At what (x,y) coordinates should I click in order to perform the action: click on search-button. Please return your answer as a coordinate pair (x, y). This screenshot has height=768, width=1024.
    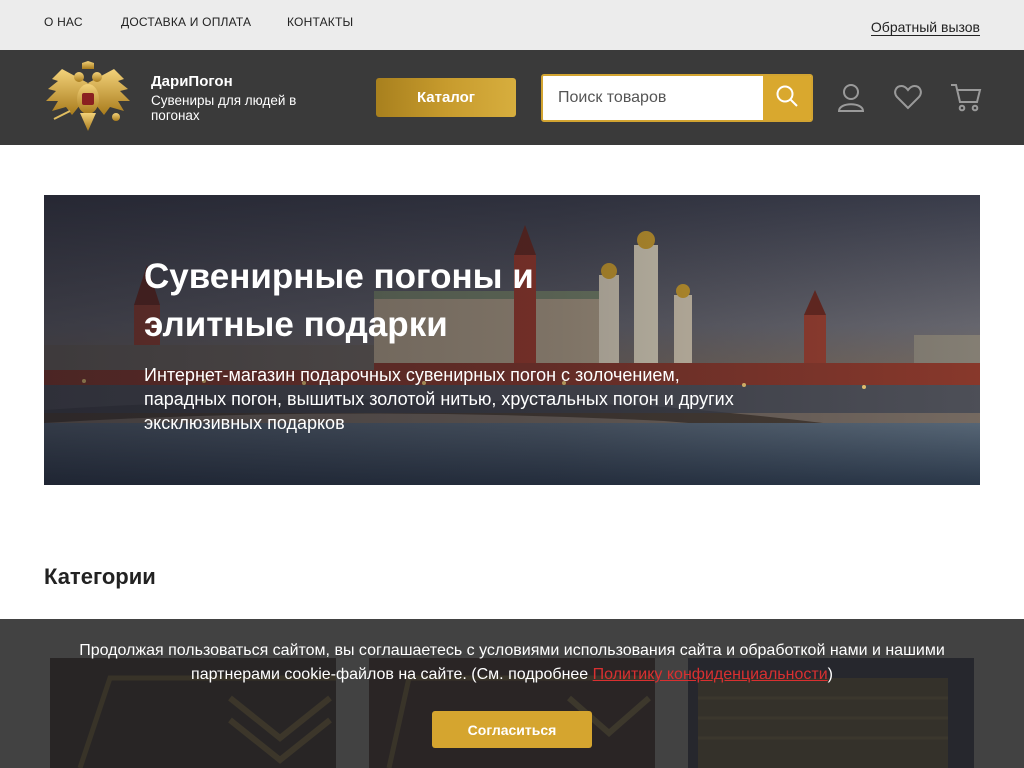
    Looking at the image, I should click on (787, 98).